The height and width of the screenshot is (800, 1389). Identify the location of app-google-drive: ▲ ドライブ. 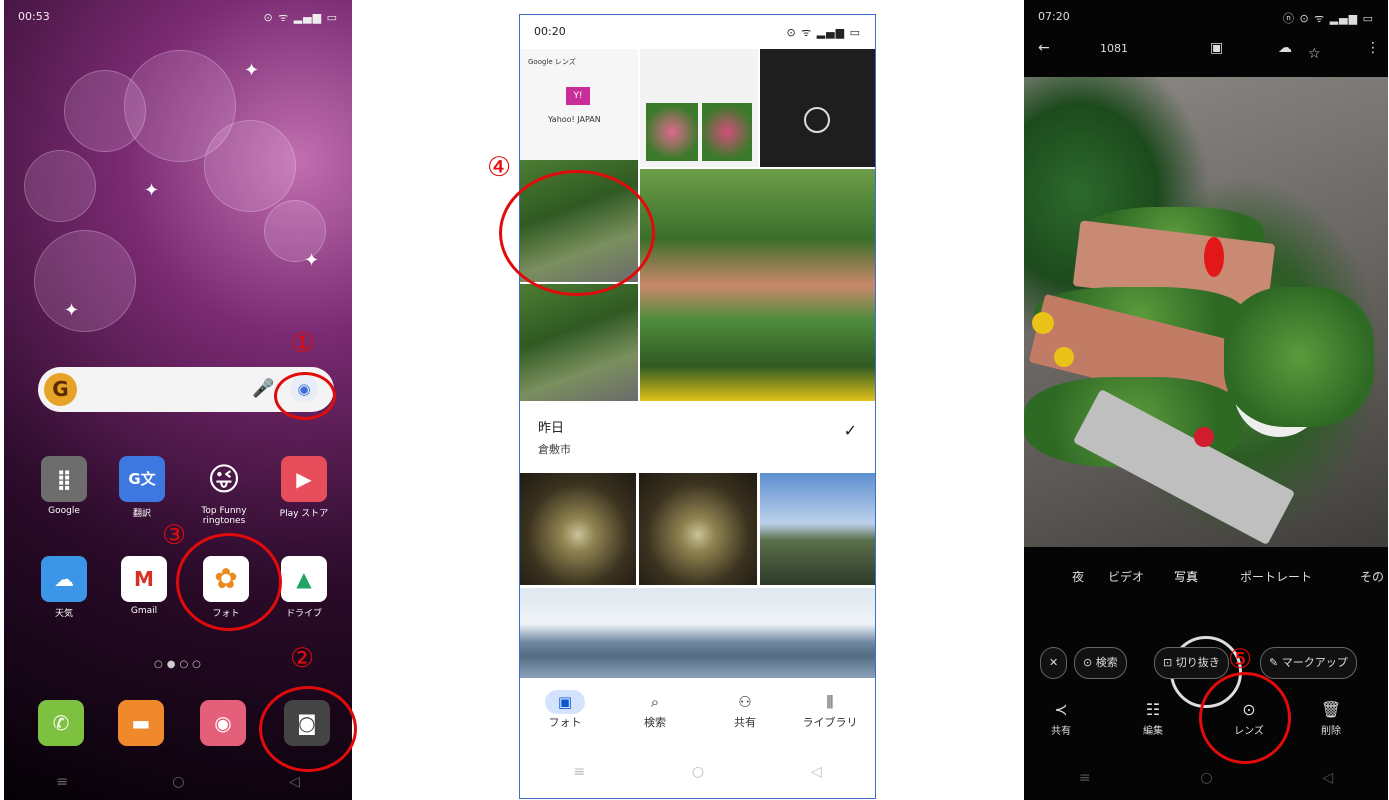
(304, 587).